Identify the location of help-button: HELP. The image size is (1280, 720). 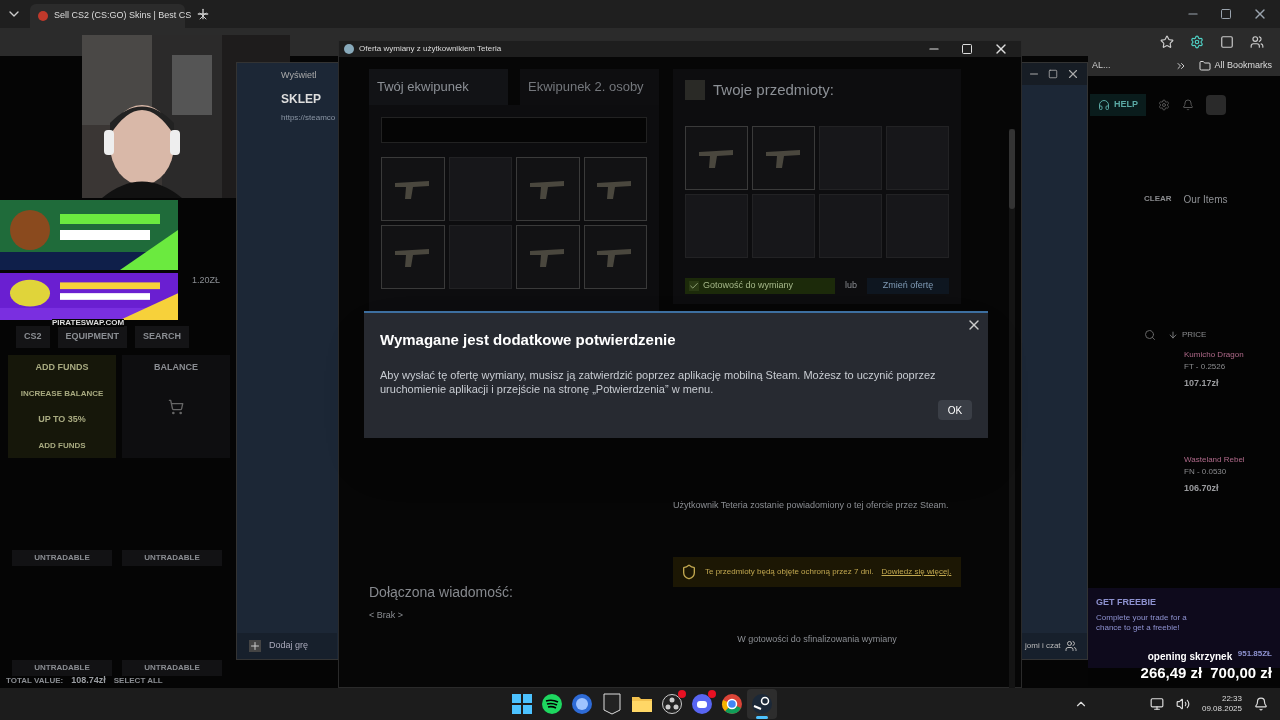
(1118, 105).